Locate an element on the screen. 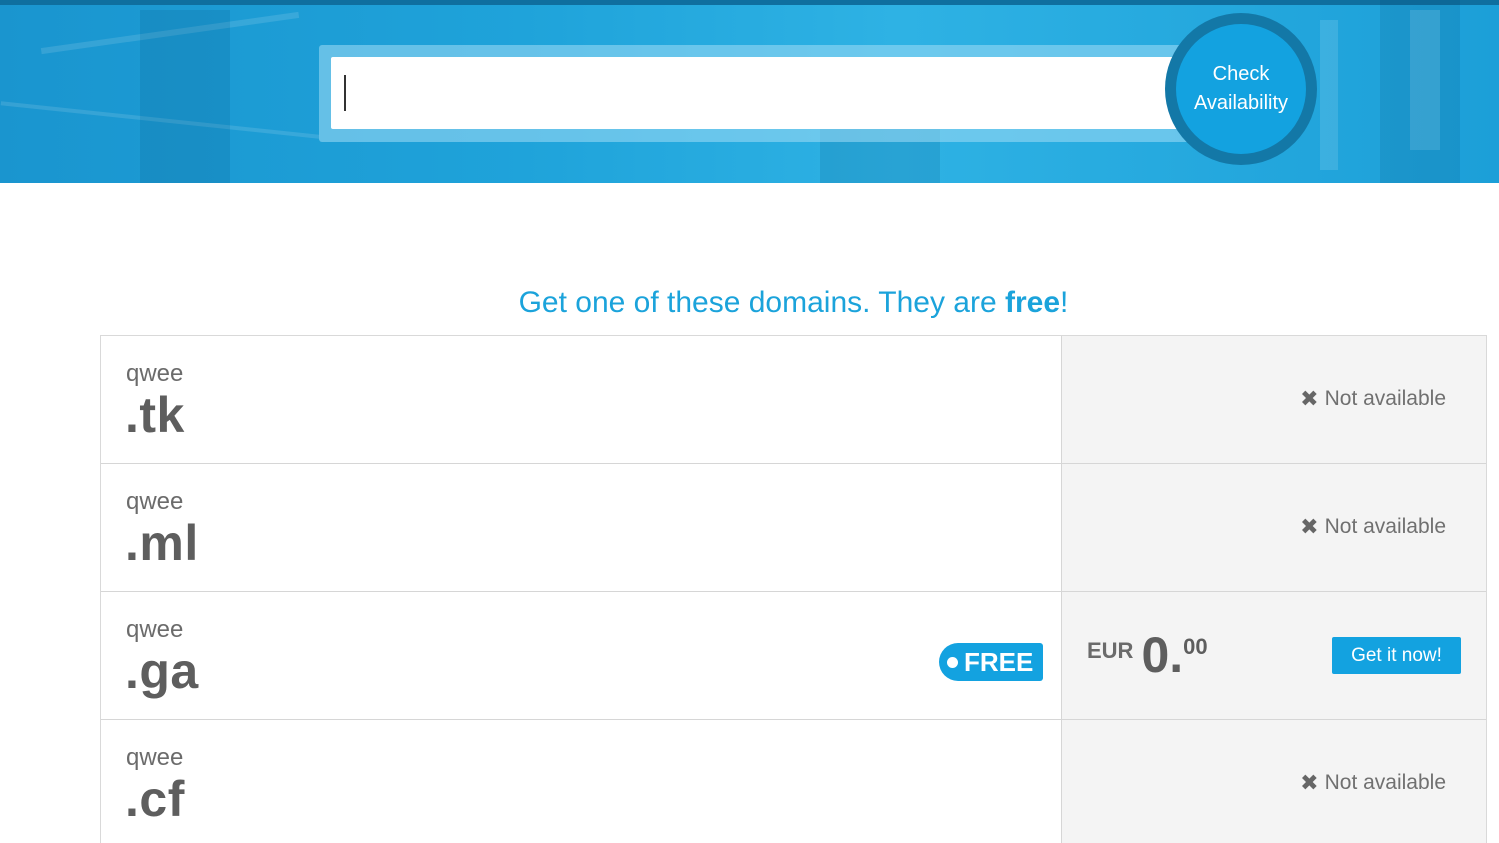  domain-name-cell: qwee .tk is located at coordinates (581, 399).